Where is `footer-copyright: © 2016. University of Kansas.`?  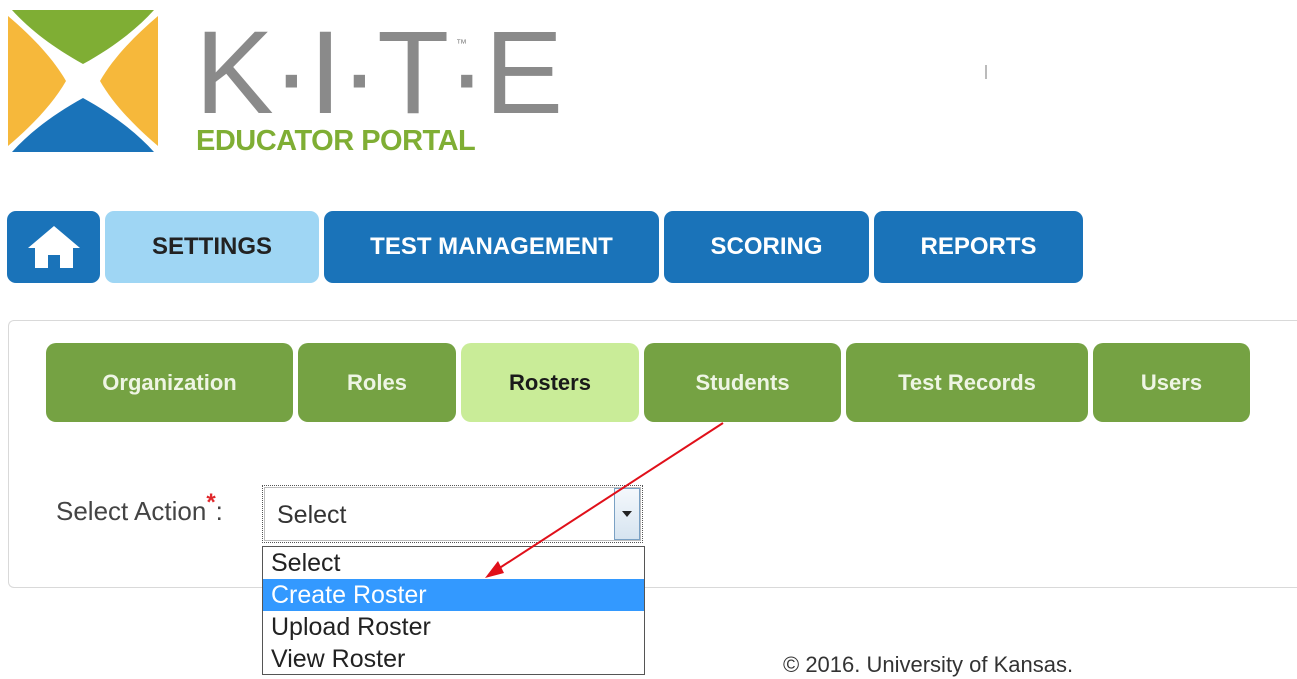 footer-copyright: © 2016. University of Kansas. is located at coordinates (928, 664).